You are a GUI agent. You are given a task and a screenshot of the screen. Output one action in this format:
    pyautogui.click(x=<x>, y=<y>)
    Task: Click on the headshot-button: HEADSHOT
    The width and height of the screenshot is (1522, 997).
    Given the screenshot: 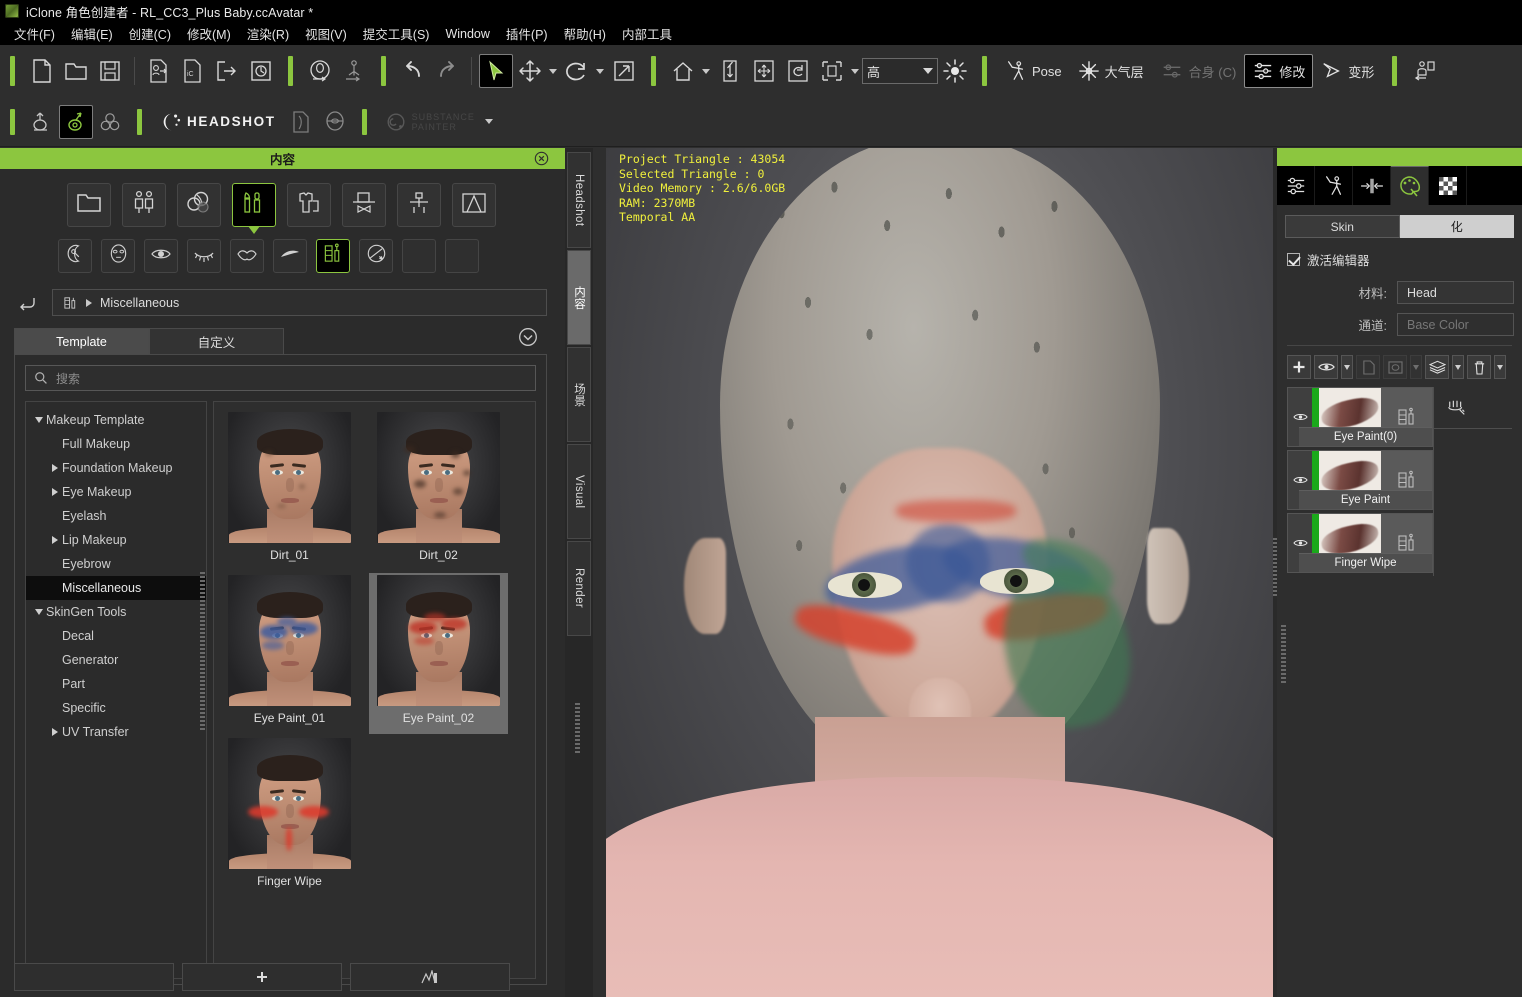 What is the action you would take?
    pyautogui.click(x=218, y=122)
    